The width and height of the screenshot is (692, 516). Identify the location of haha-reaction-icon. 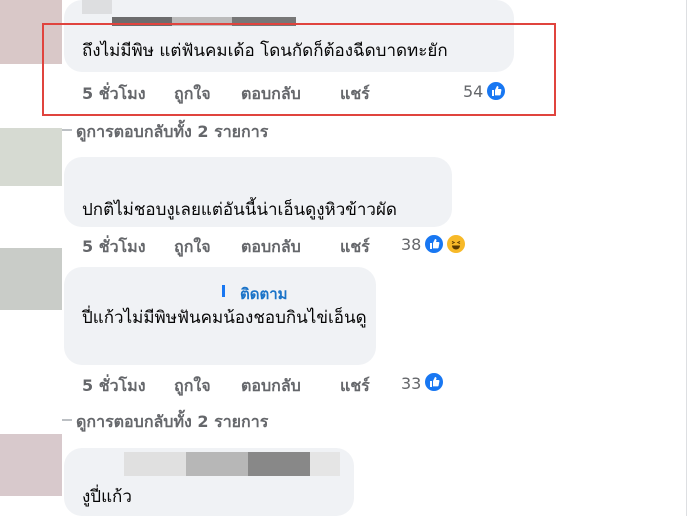
(456, 244).